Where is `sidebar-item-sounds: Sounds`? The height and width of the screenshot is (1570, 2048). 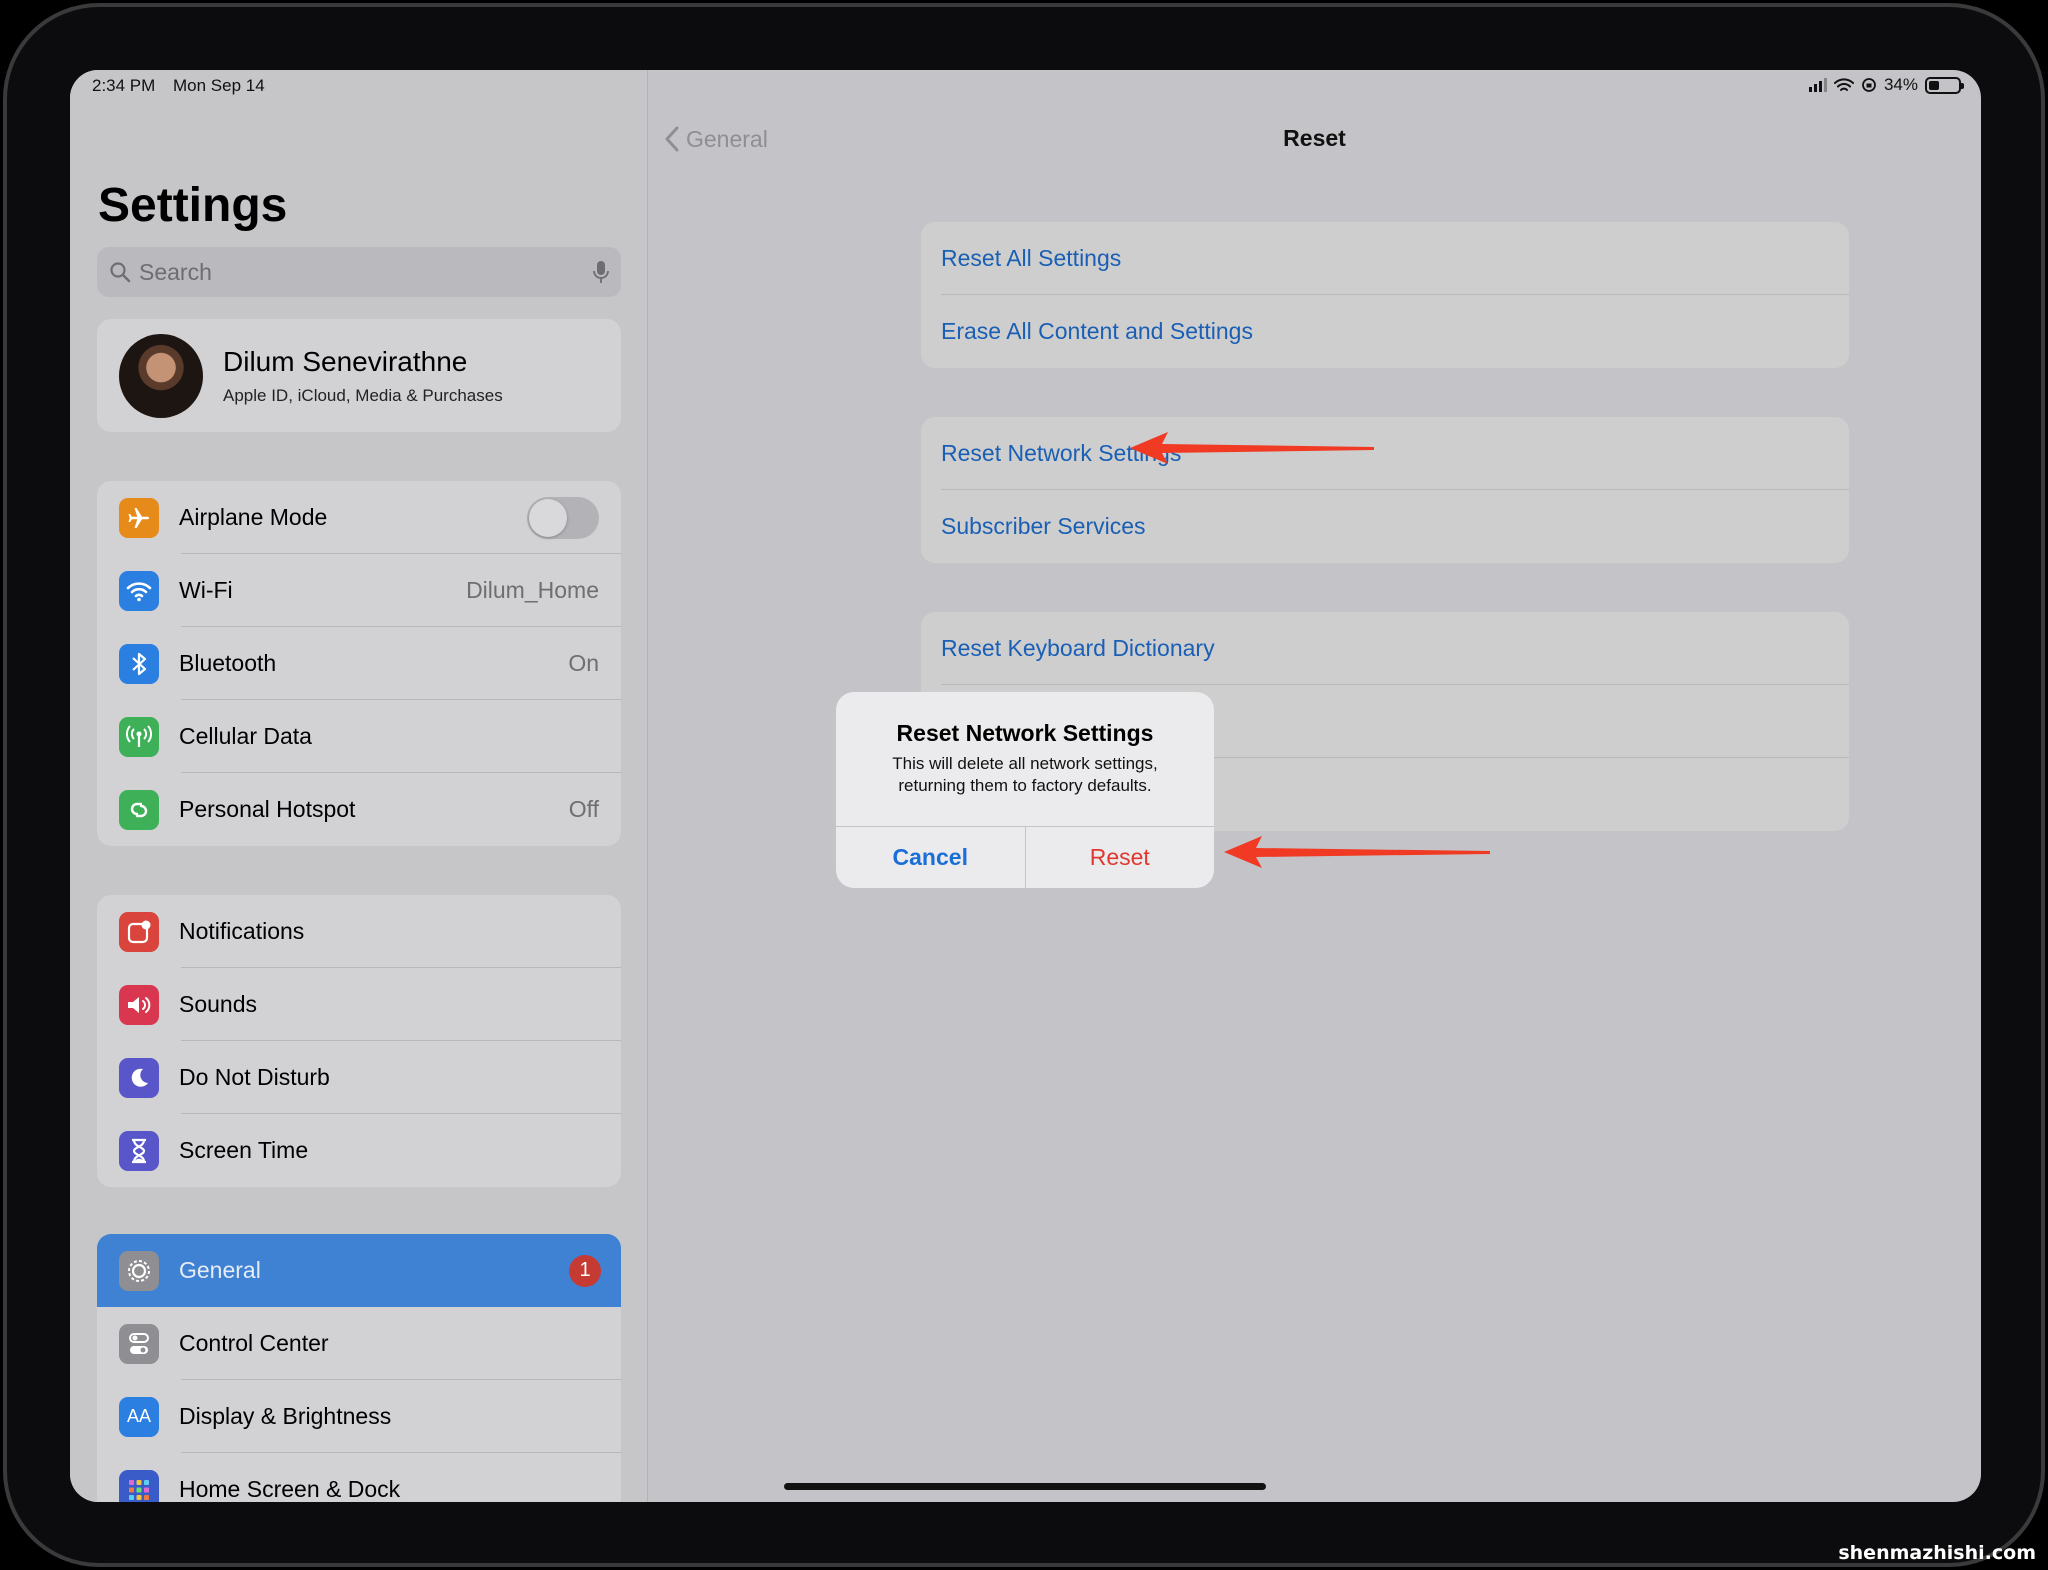 sidebar-item-sounds: Sounds is located at coordinates (359, 1004).